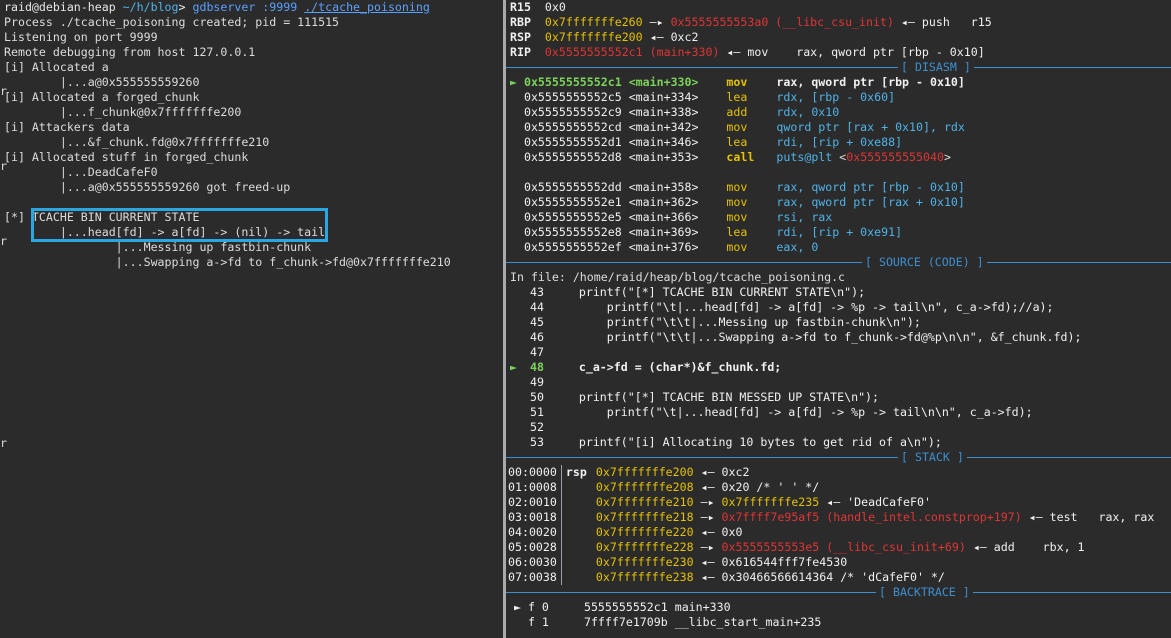 This screenshot has width=1171, height=638. I want to click on command-argument: ./tcache_poisoning, so click(367, 7).